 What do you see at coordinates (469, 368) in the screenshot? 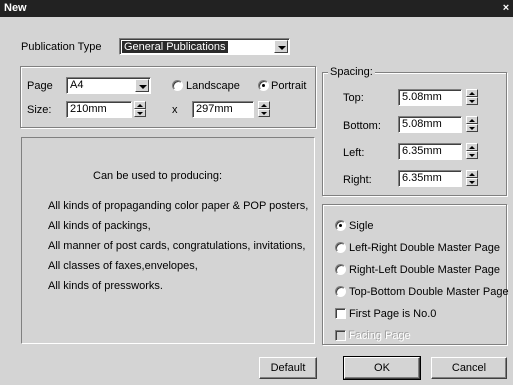
I see `cancel-button: Cancel` at bounding box center [469, 368].